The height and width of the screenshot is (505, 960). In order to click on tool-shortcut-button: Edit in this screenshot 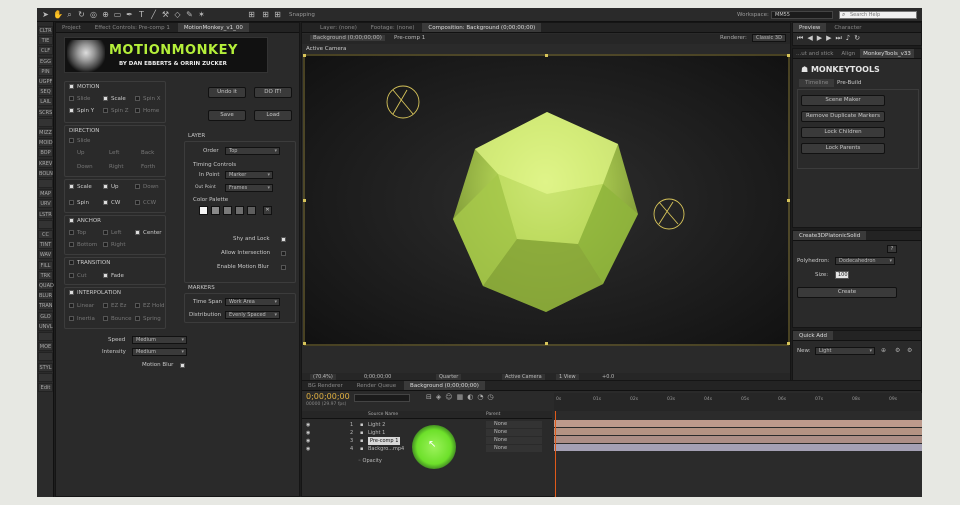, I will do `click(45, 387)`.